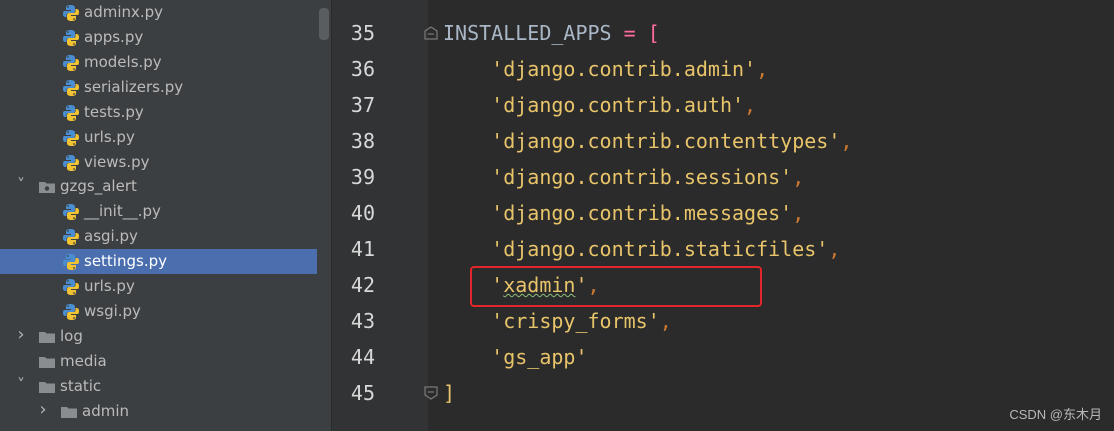 Image resolution: width=1114 pixels, height=431 pixels. What do you see at coordinates (362, 249) in the screenshot?
I see `line-number: 41` at bounding box center [362, 249].